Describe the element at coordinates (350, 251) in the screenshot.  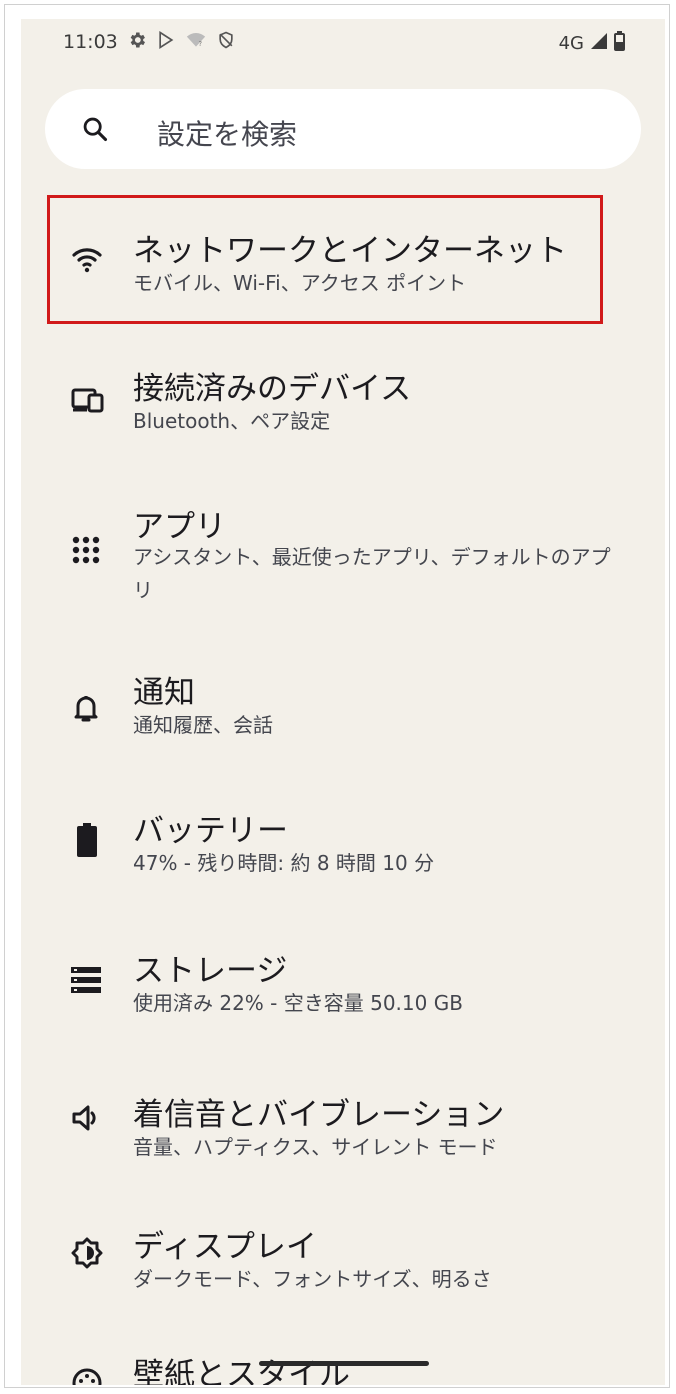
I see `item-title: ネットワークとインターネット` at that location.